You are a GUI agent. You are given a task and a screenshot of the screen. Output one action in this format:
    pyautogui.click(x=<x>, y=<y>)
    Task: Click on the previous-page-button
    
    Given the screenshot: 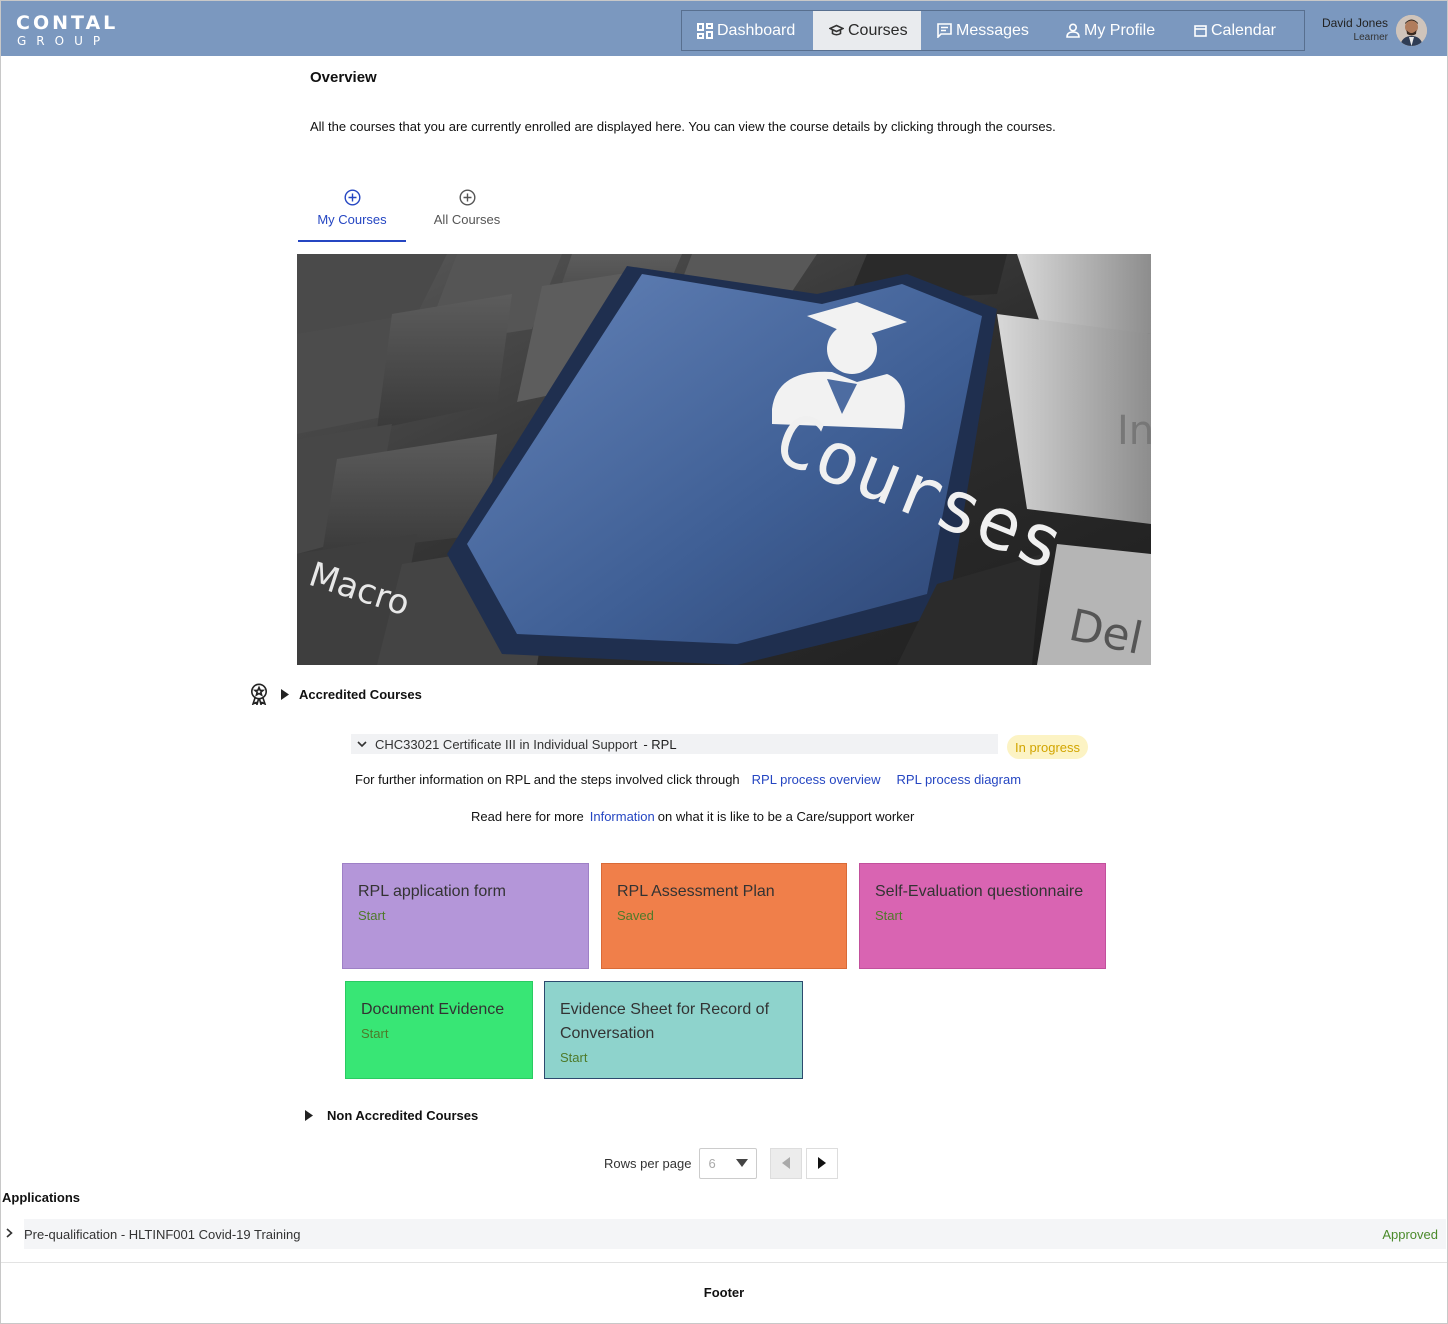 What is the action you would take?
    pyautogui.click(x=786, y=1163)
    